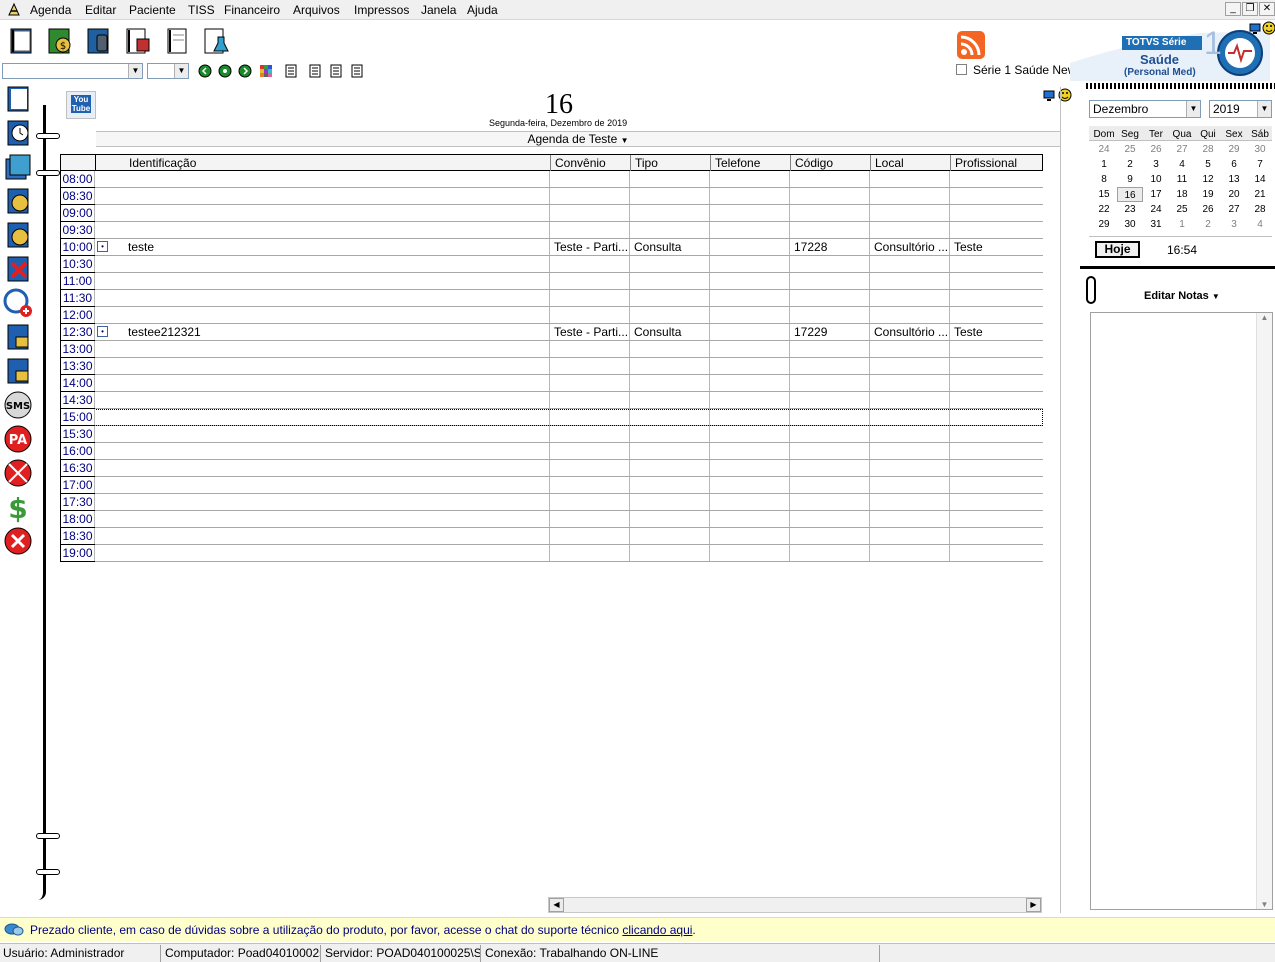 The width and height of the screenshot is (1275, 962). What do you see at coordinates (551, 366) in the screenshot?
I see `table-row: 13:30` at bounding box center [551, 366].